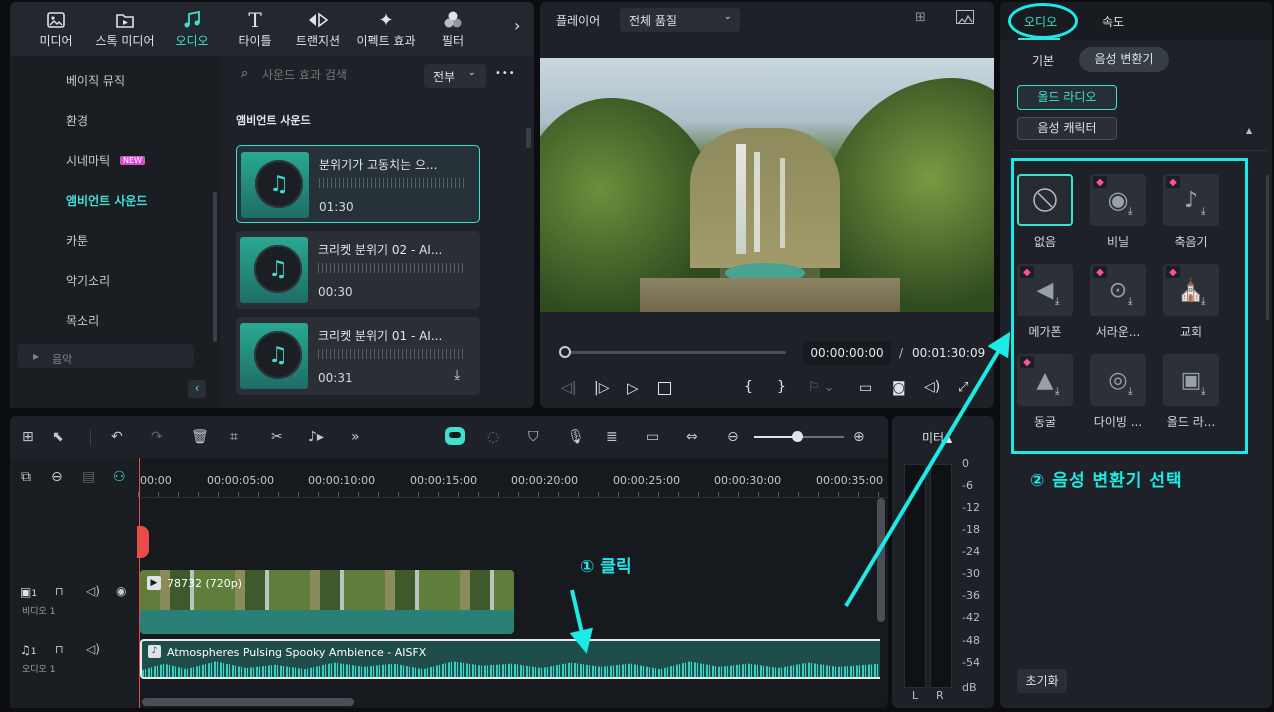 The width and height of the screenshot is (1274, 712). What do you see at coordinates (581, 621) in the screenshot?
I see `annotation-arrow-down` at bounding box center [581, 621].